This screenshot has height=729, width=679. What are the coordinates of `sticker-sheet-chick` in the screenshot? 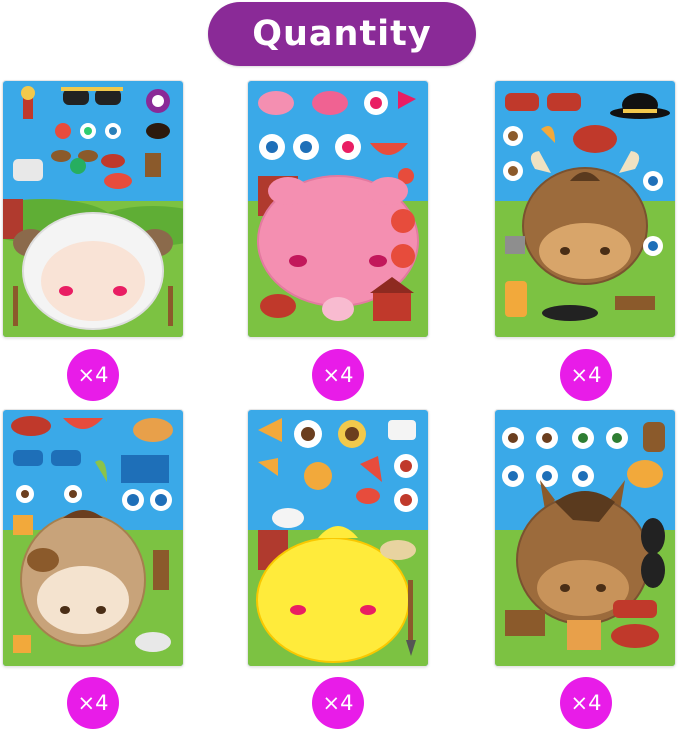 It's located at (338, 538).